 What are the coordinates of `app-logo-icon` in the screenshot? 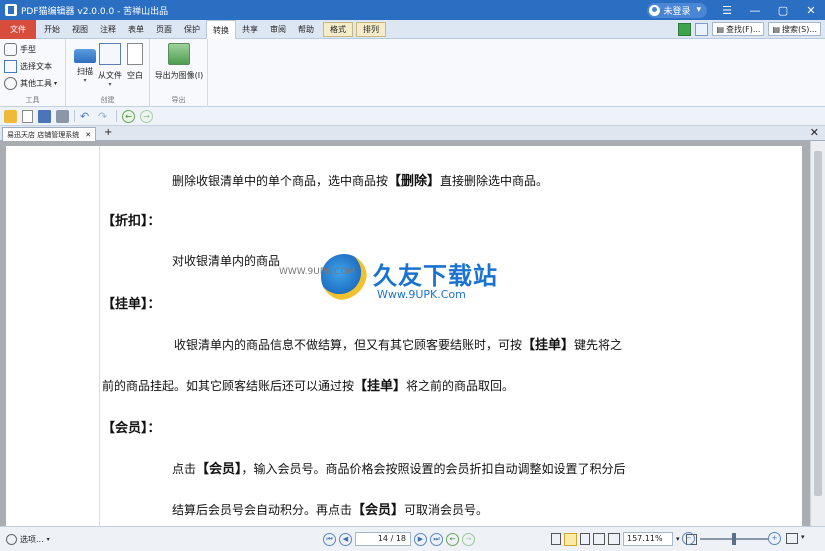 It's located at (11, 10).